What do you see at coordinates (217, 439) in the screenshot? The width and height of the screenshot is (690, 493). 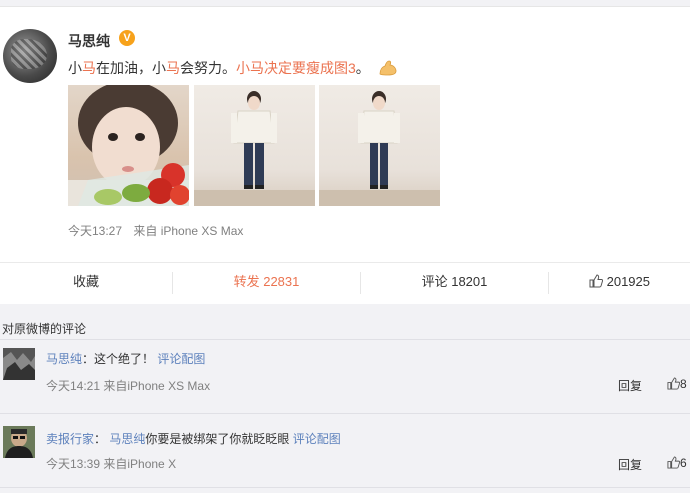 I see `comment-body: 你要是被绑架了你就眨眨眼` at bounding box center [217, 439].